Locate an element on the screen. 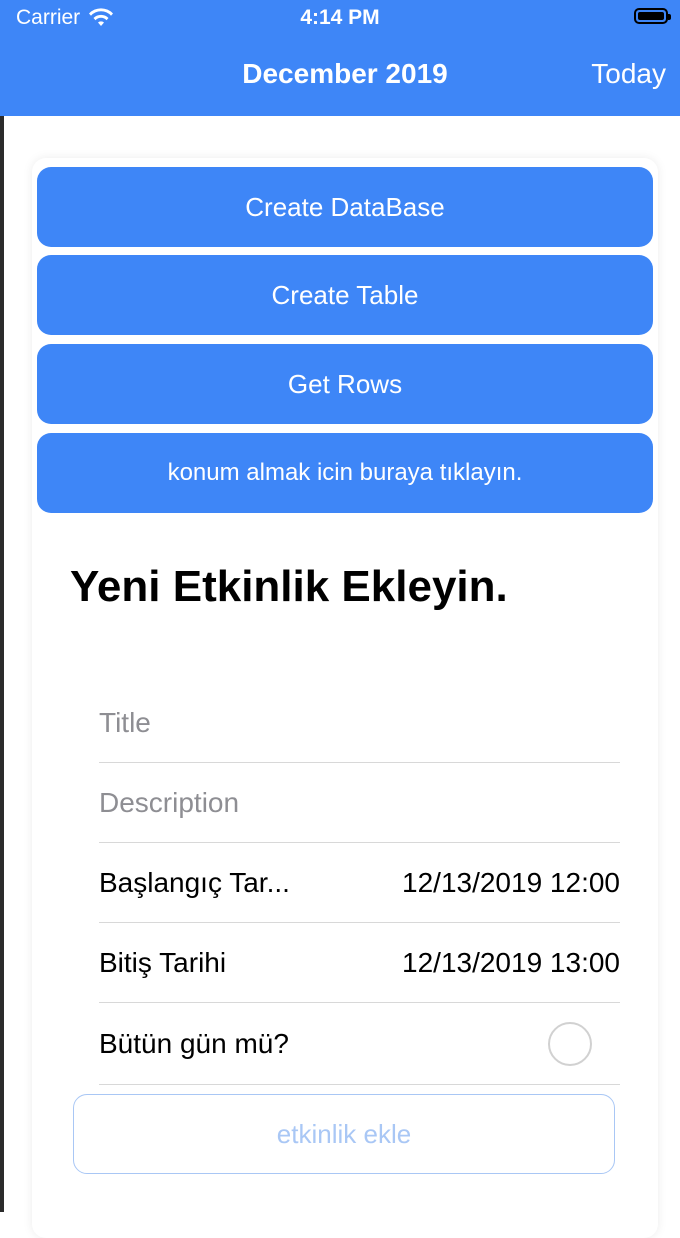 The image size is (680, 1238). description-input is located at coordinates (359, 802).